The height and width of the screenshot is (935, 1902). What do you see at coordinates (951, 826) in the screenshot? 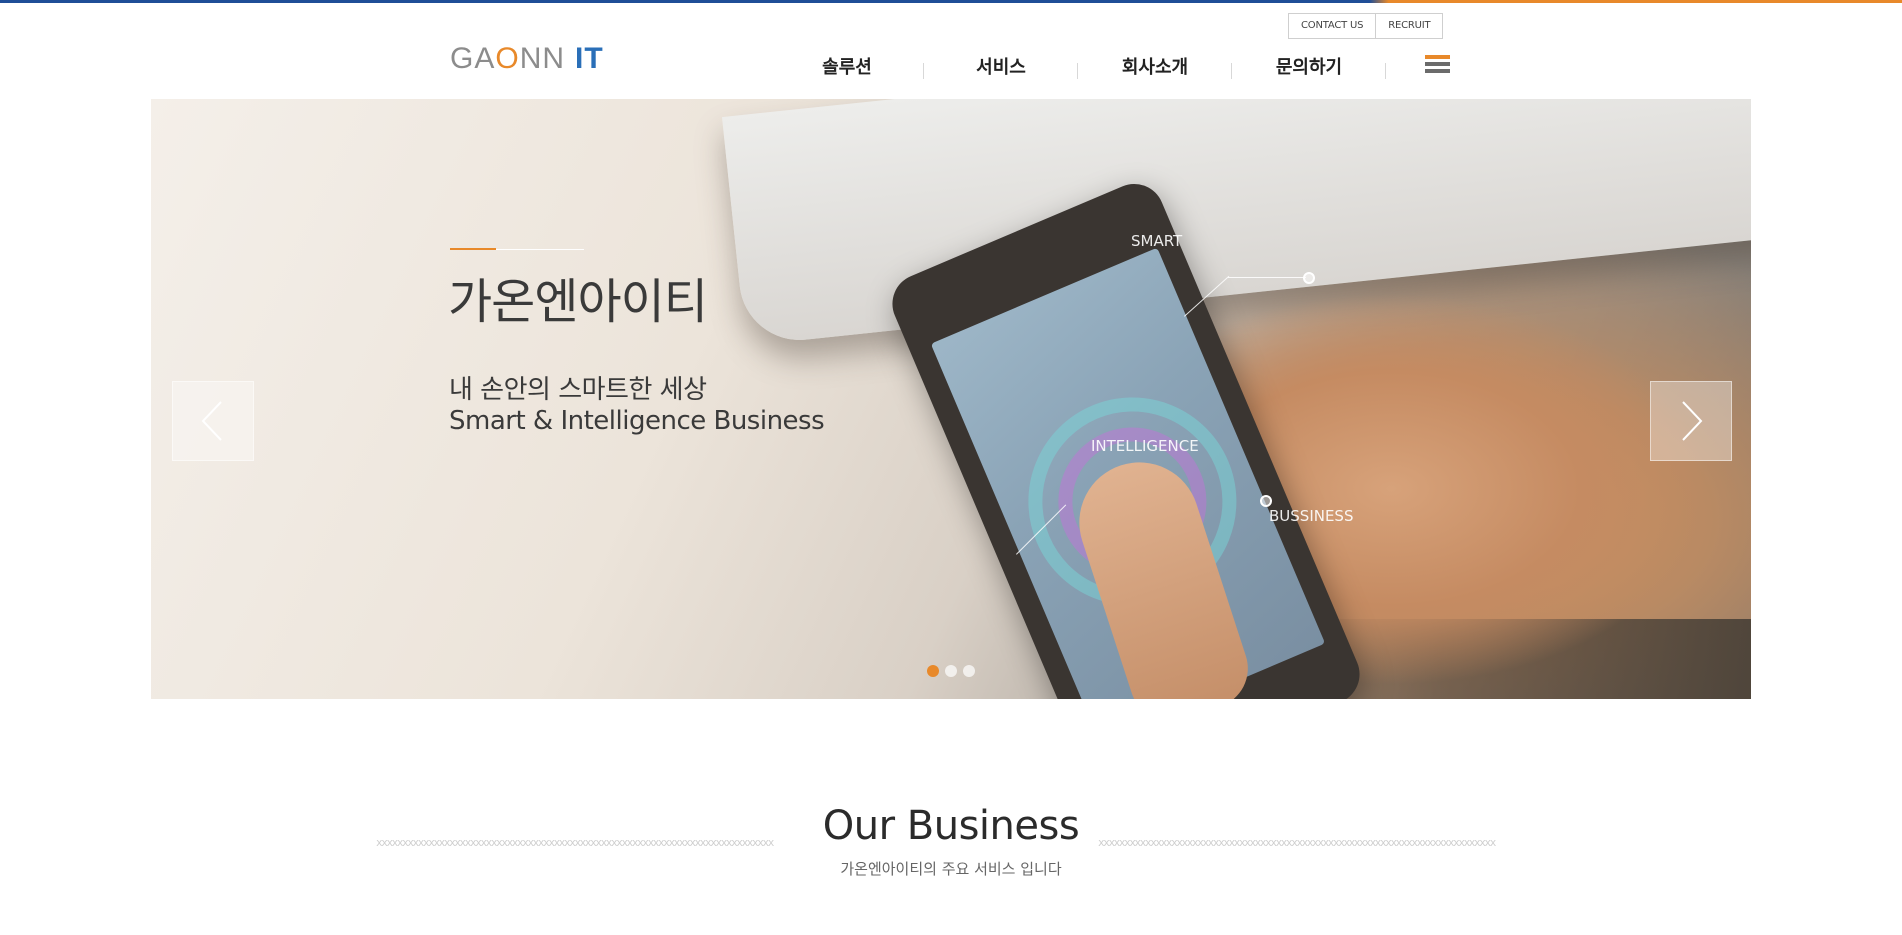
I see `section-title: Our Business` at bounding box center [951, 826].